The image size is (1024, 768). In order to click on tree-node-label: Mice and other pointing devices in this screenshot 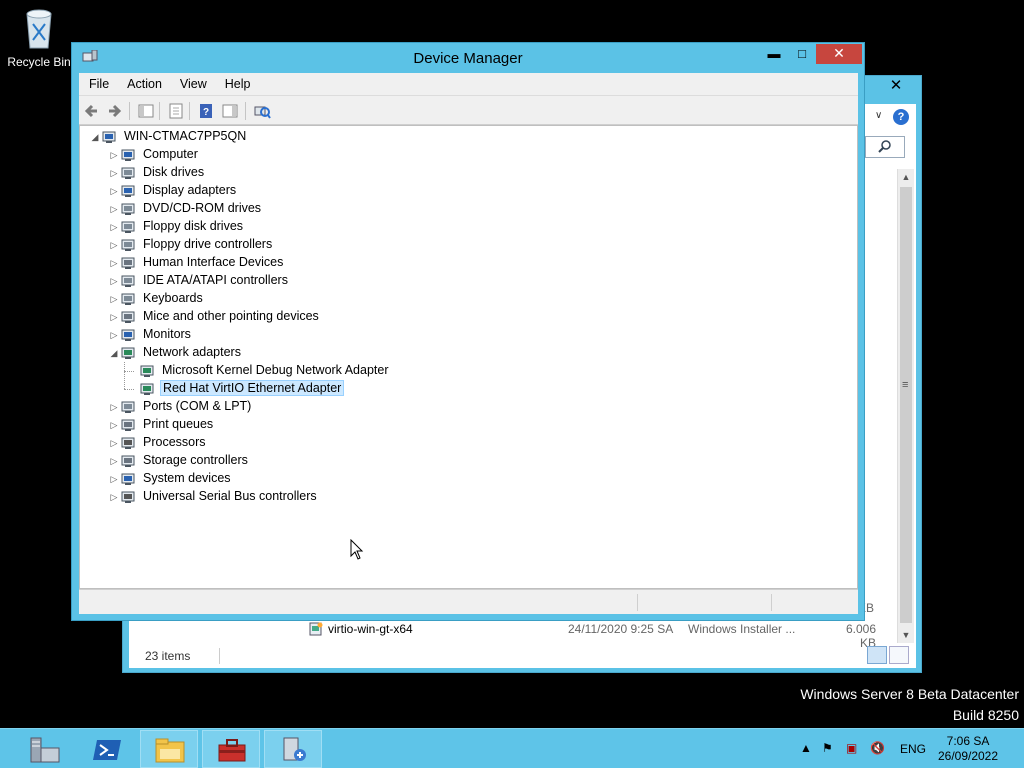, I will do `click(231, 316)`.